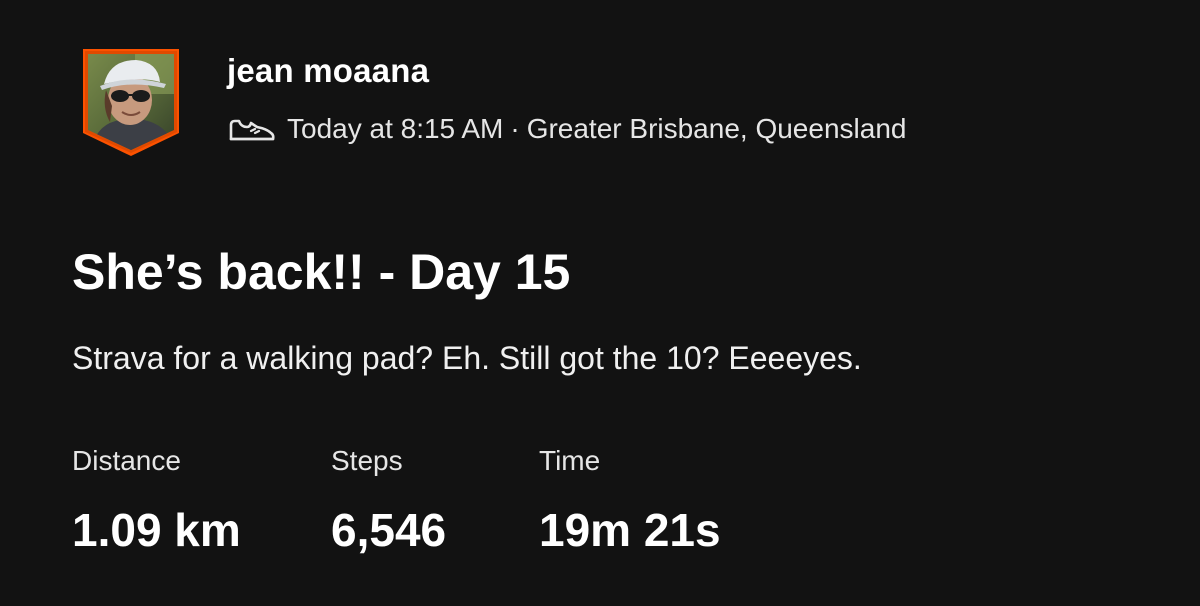 This screenshot has width=1200, height=606. Describe the element at coordinates (126, 460) in the screenshot. I see `stat-label: Distance` at that location.